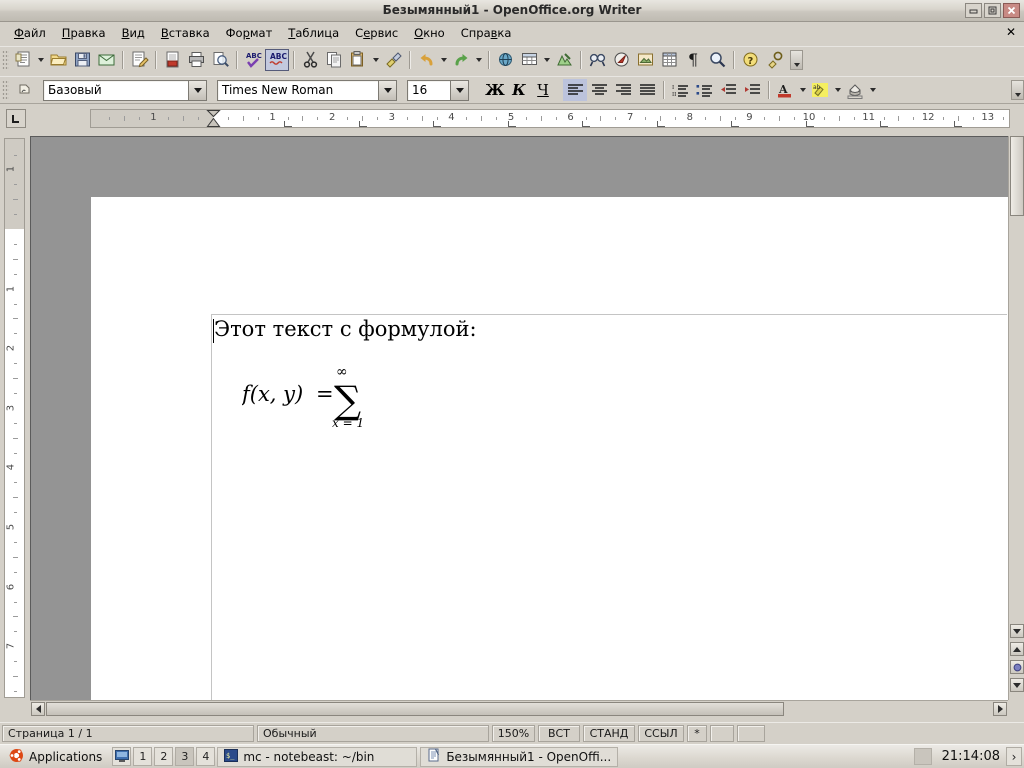  Describe the element at coordinates (334, 60) in the screenshot. I see `copy-icon` at that location.